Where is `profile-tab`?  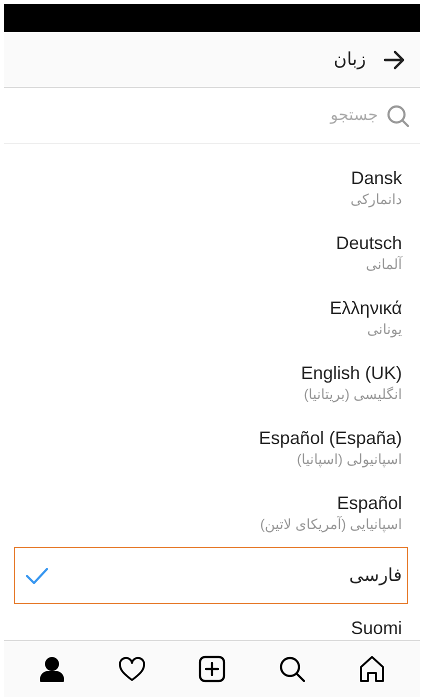 profile-tab is located at coordinates (52, 669).